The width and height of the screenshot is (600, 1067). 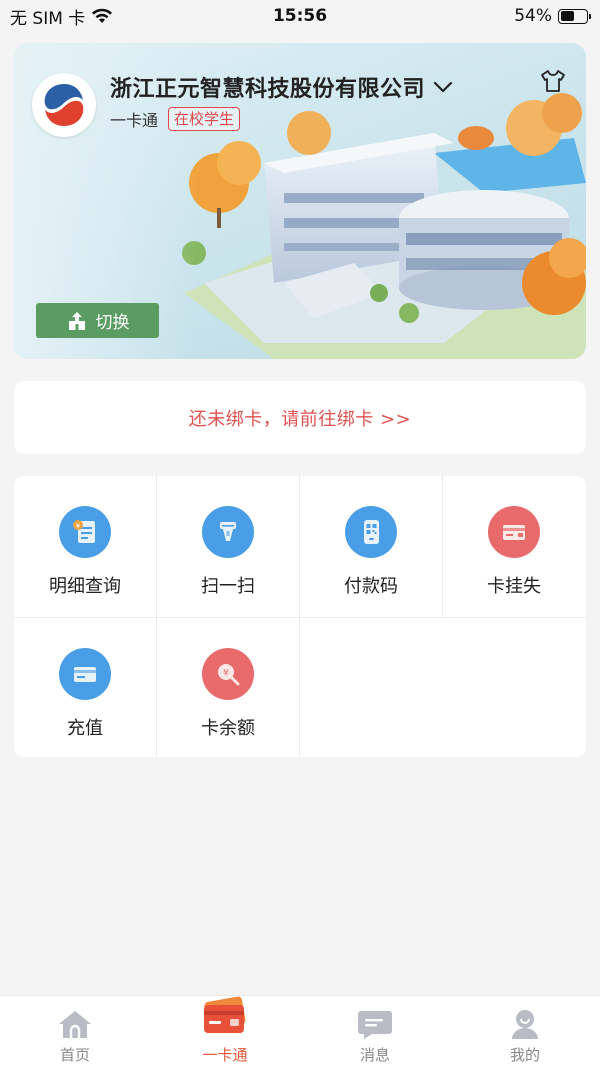 What do you see at coordinates (204, 119) in the screenshot?
I see `status-badge: 在校学生` at bounding box center [204, 119].